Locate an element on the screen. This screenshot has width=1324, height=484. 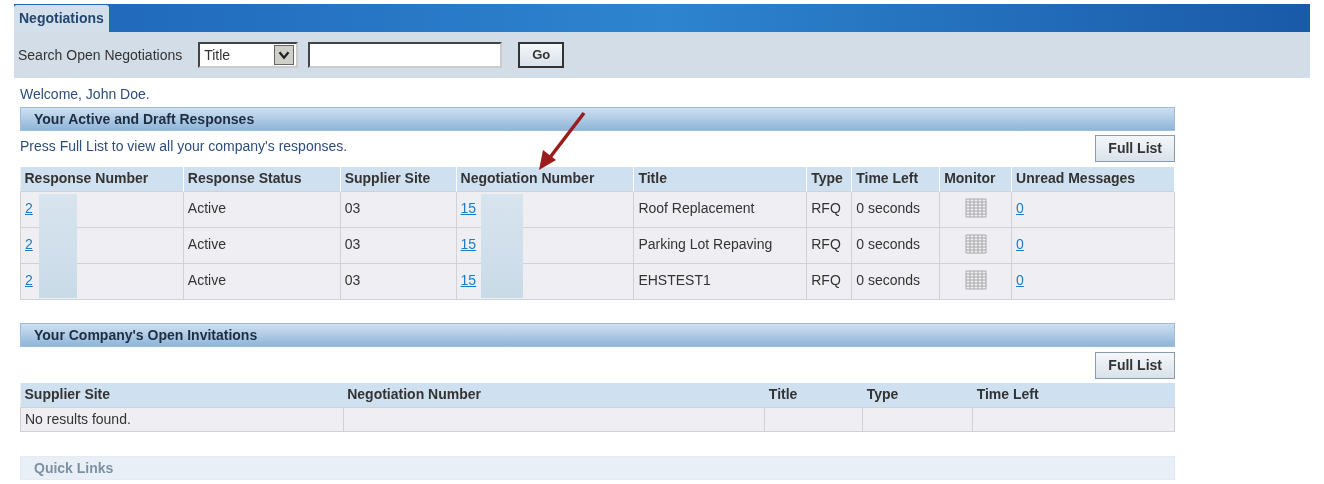
section-header: Your Active and Draft Responses is located at coordinates (597, 119).